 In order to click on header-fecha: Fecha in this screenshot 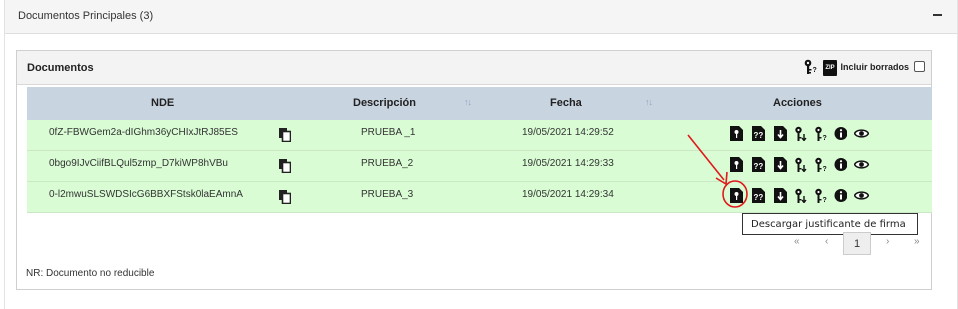, I will do `click(566, 103)`.